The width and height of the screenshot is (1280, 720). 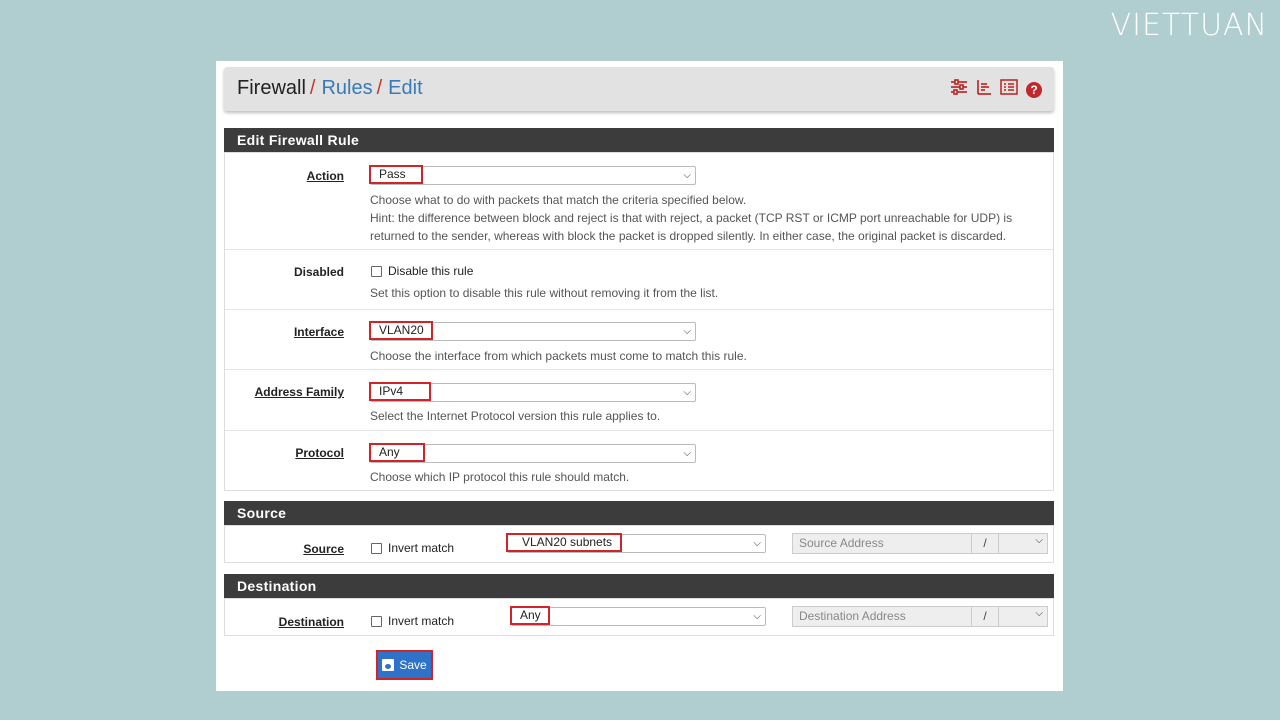 I want to click on destination-invert-label: Invert match, so click(x=421, y=621).